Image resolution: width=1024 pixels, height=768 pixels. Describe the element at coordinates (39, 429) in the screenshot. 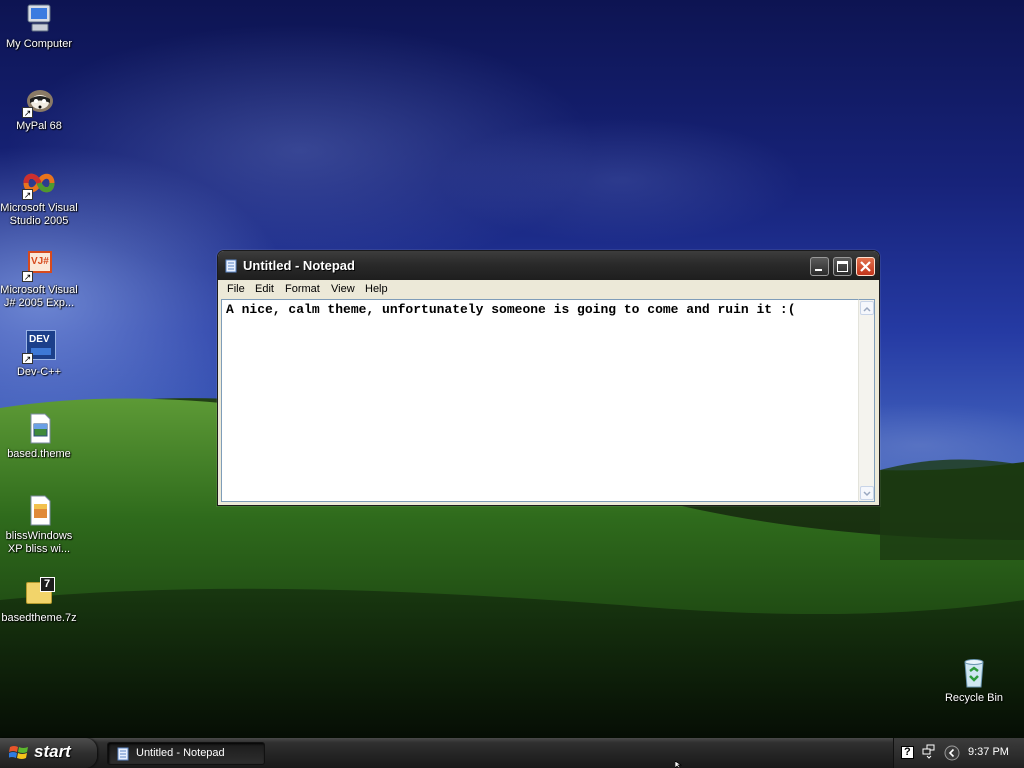

I see `theme-file-icon` at that location.